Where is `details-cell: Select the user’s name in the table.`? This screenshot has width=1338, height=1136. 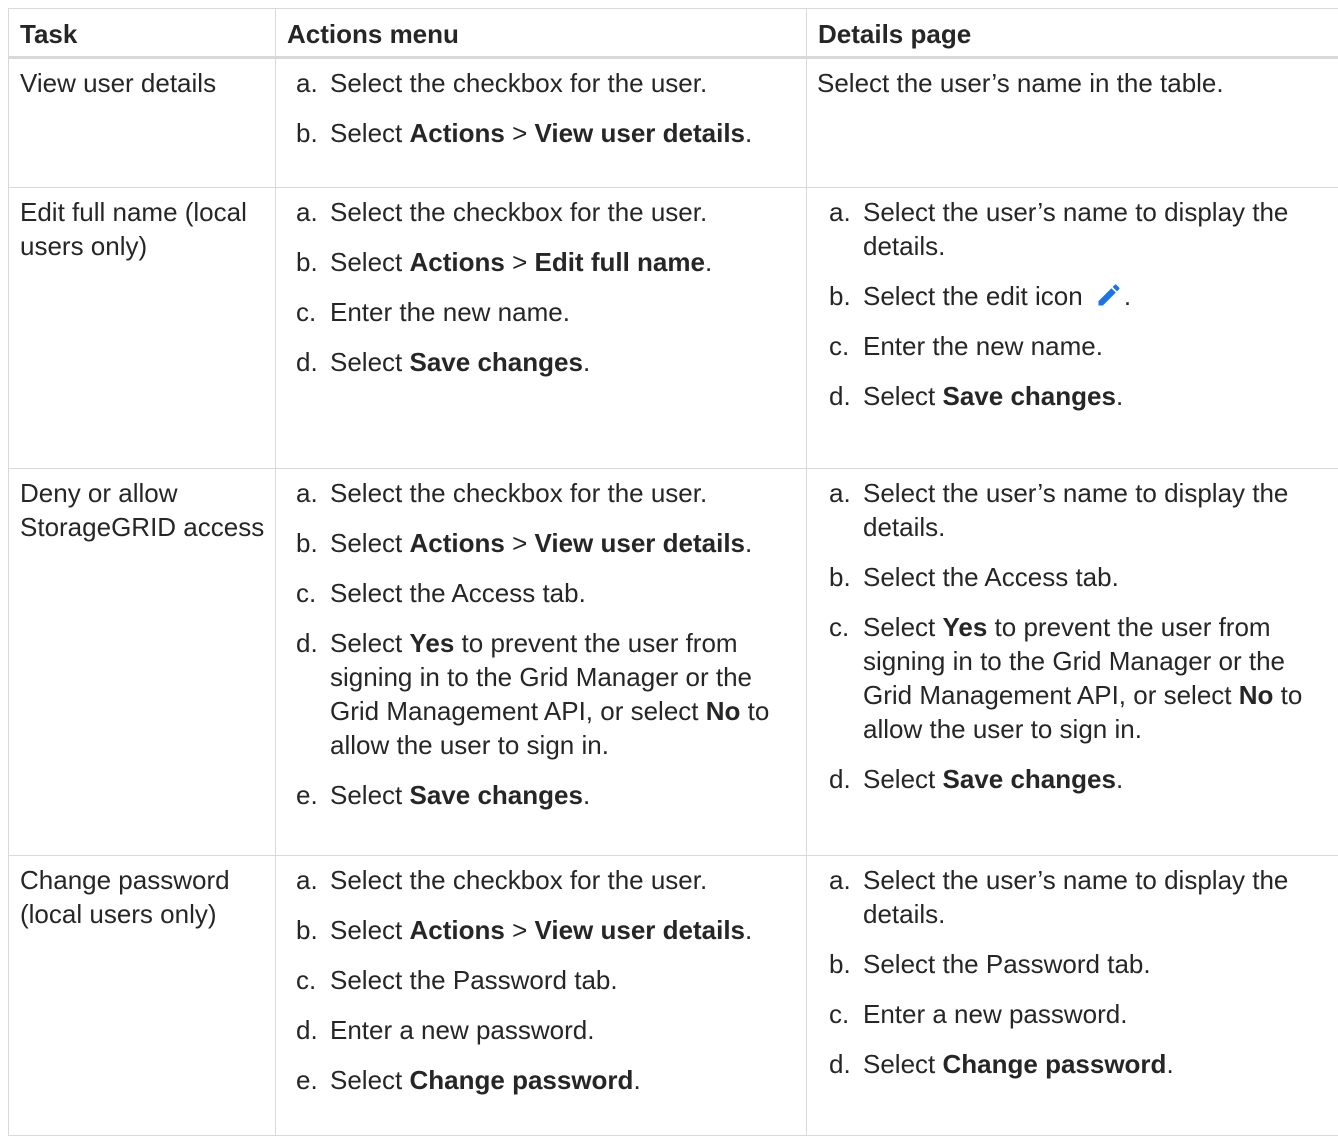 details-cell: Select the user’s name in the table. is located at coordinates (1072, 123).